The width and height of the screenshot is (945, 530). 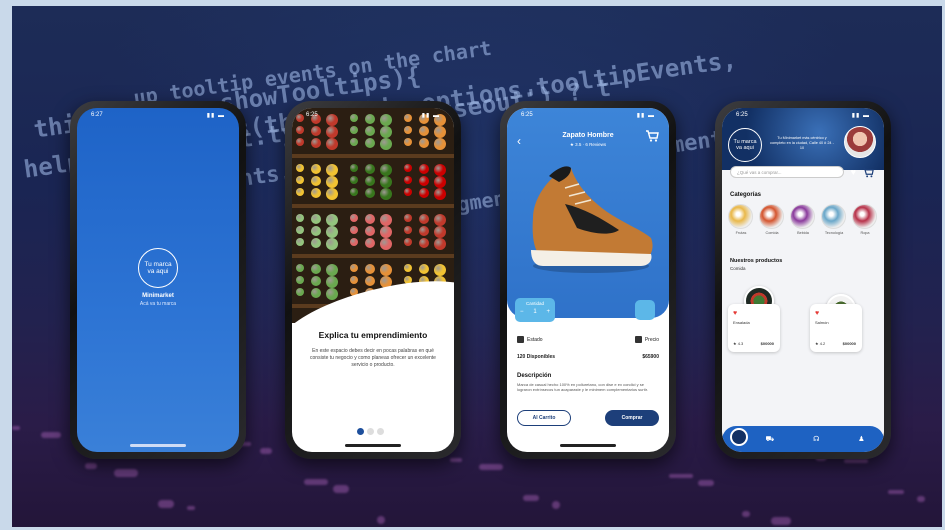 What do you see at coordinates (738, 268) in the screenshot?
I see `products-subheading: Comida` at bounding box center [738, 268].